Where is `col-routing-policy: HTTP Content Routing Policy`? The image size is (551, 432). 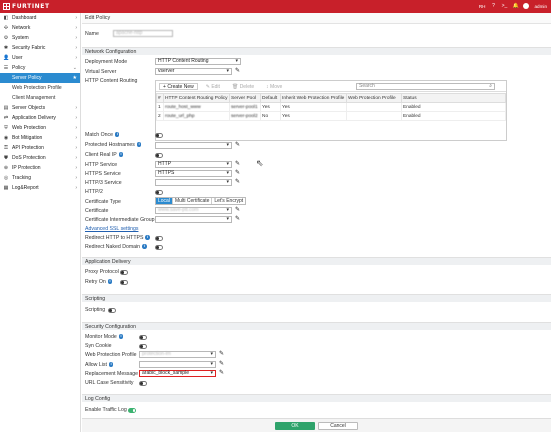
col-routing-policy: HTTP Content Routing Policy is located at coordinates (196, 98).